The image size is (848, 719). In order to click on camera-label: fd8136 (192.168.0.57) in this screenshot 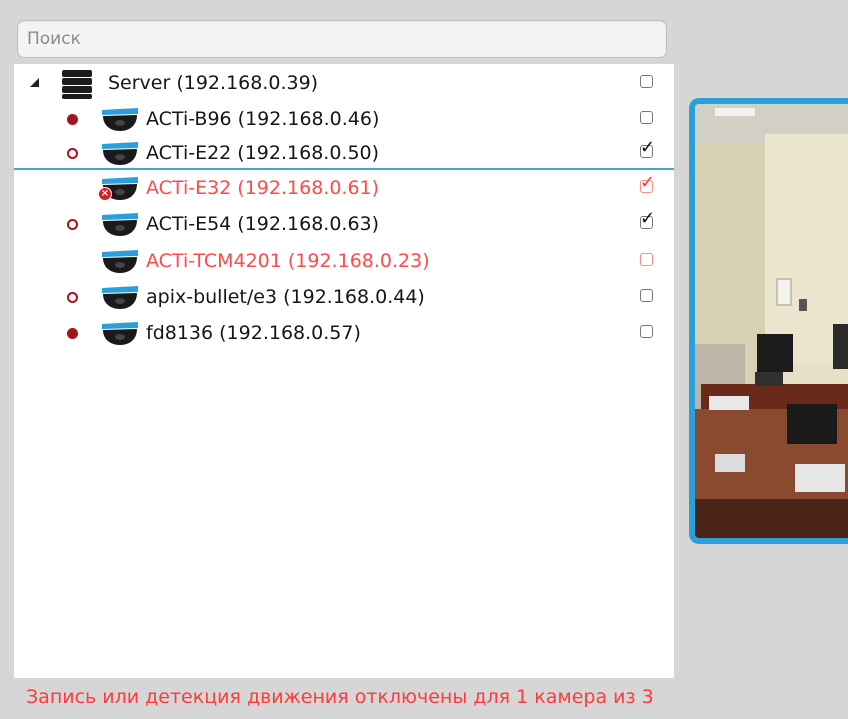, I will do `click(253, 333)`.